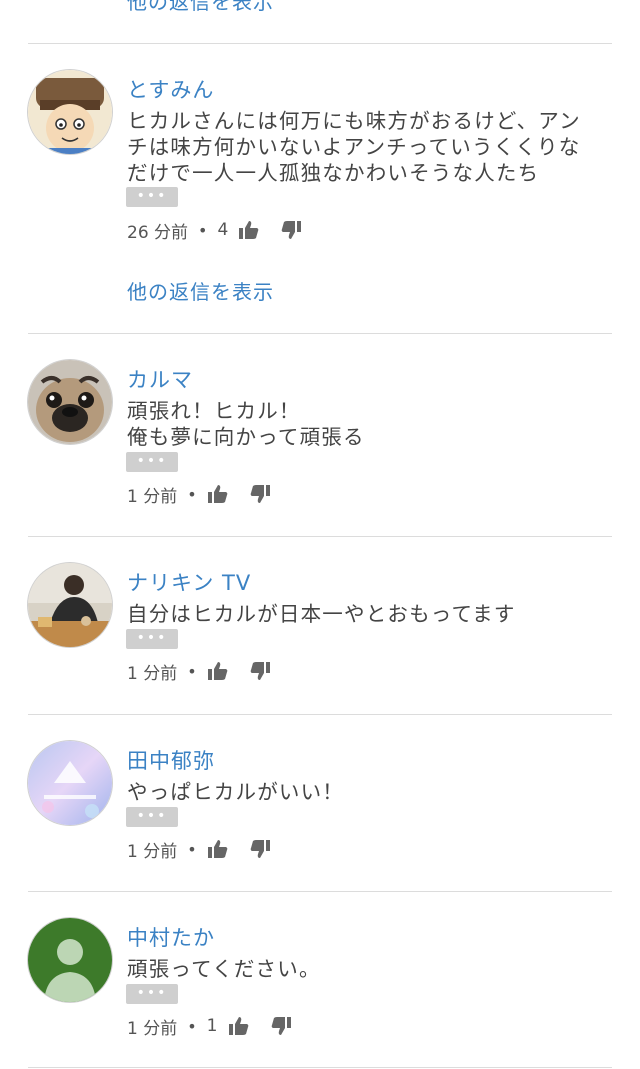 This screenshot has width=640, height=1069. I want to click on comment-author: 田中郁弥, so click(171, 760).